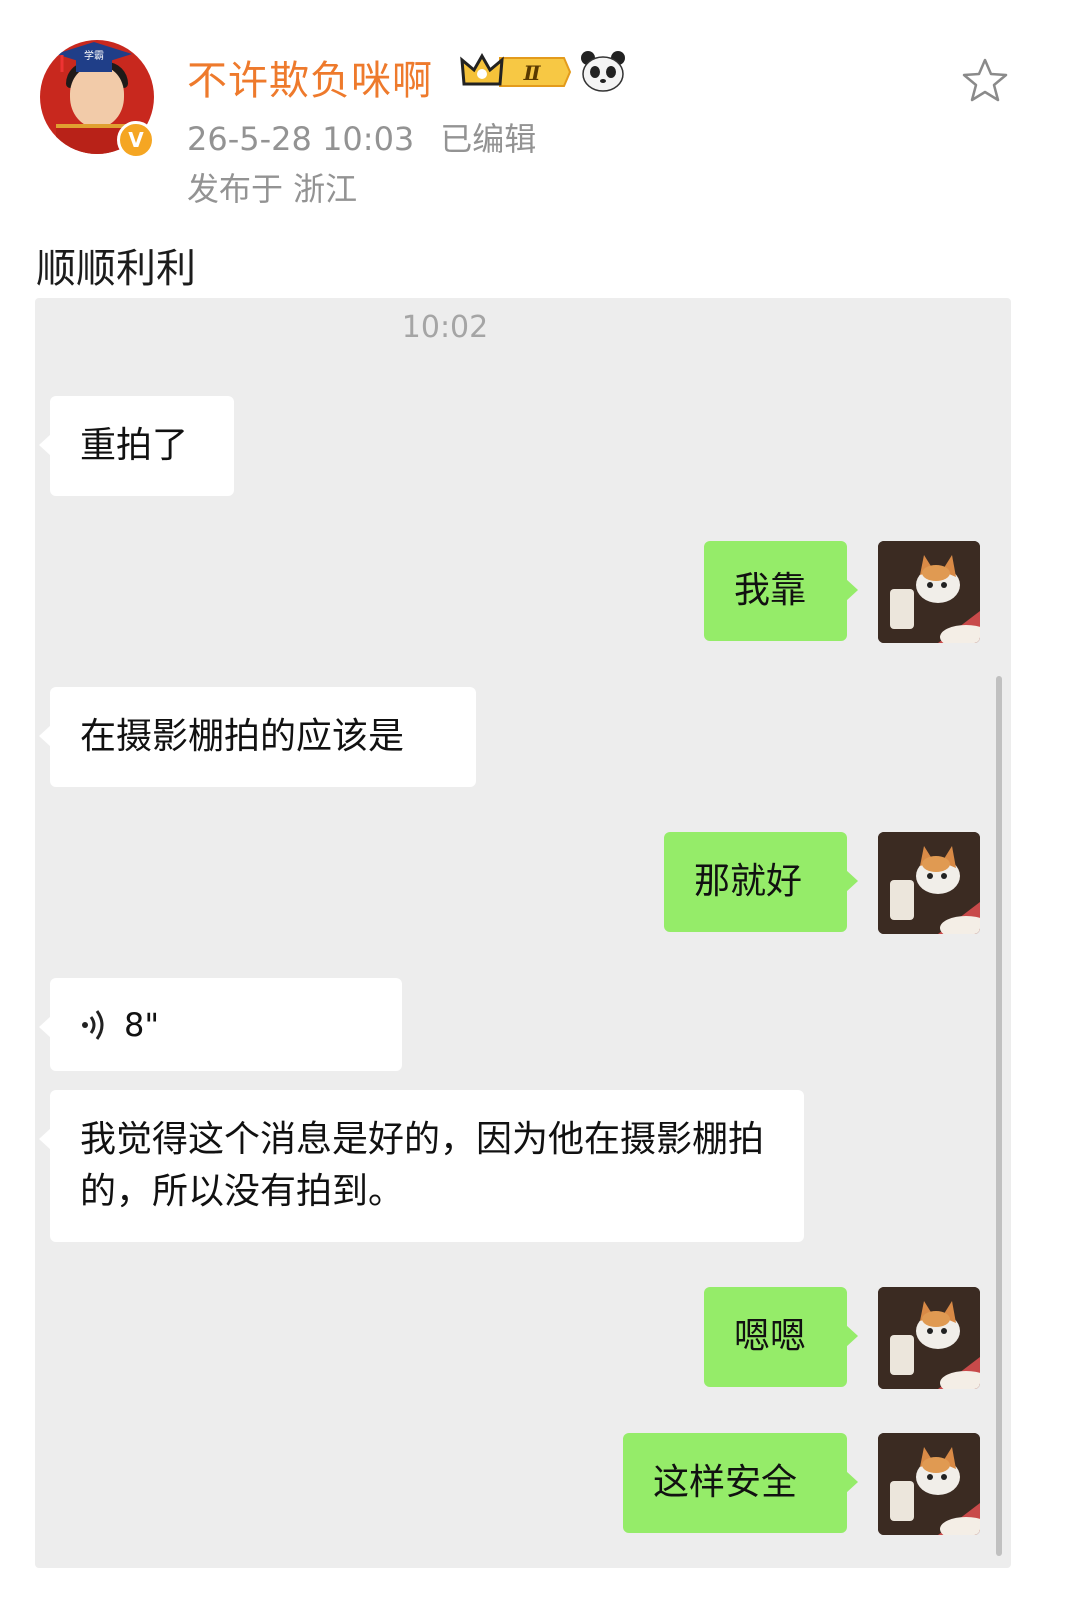  What do you see at coordinates (781, 591) in the screenshot?
I see `message-bubble-outgoing: 我靠` at bounding box center [781, 591].